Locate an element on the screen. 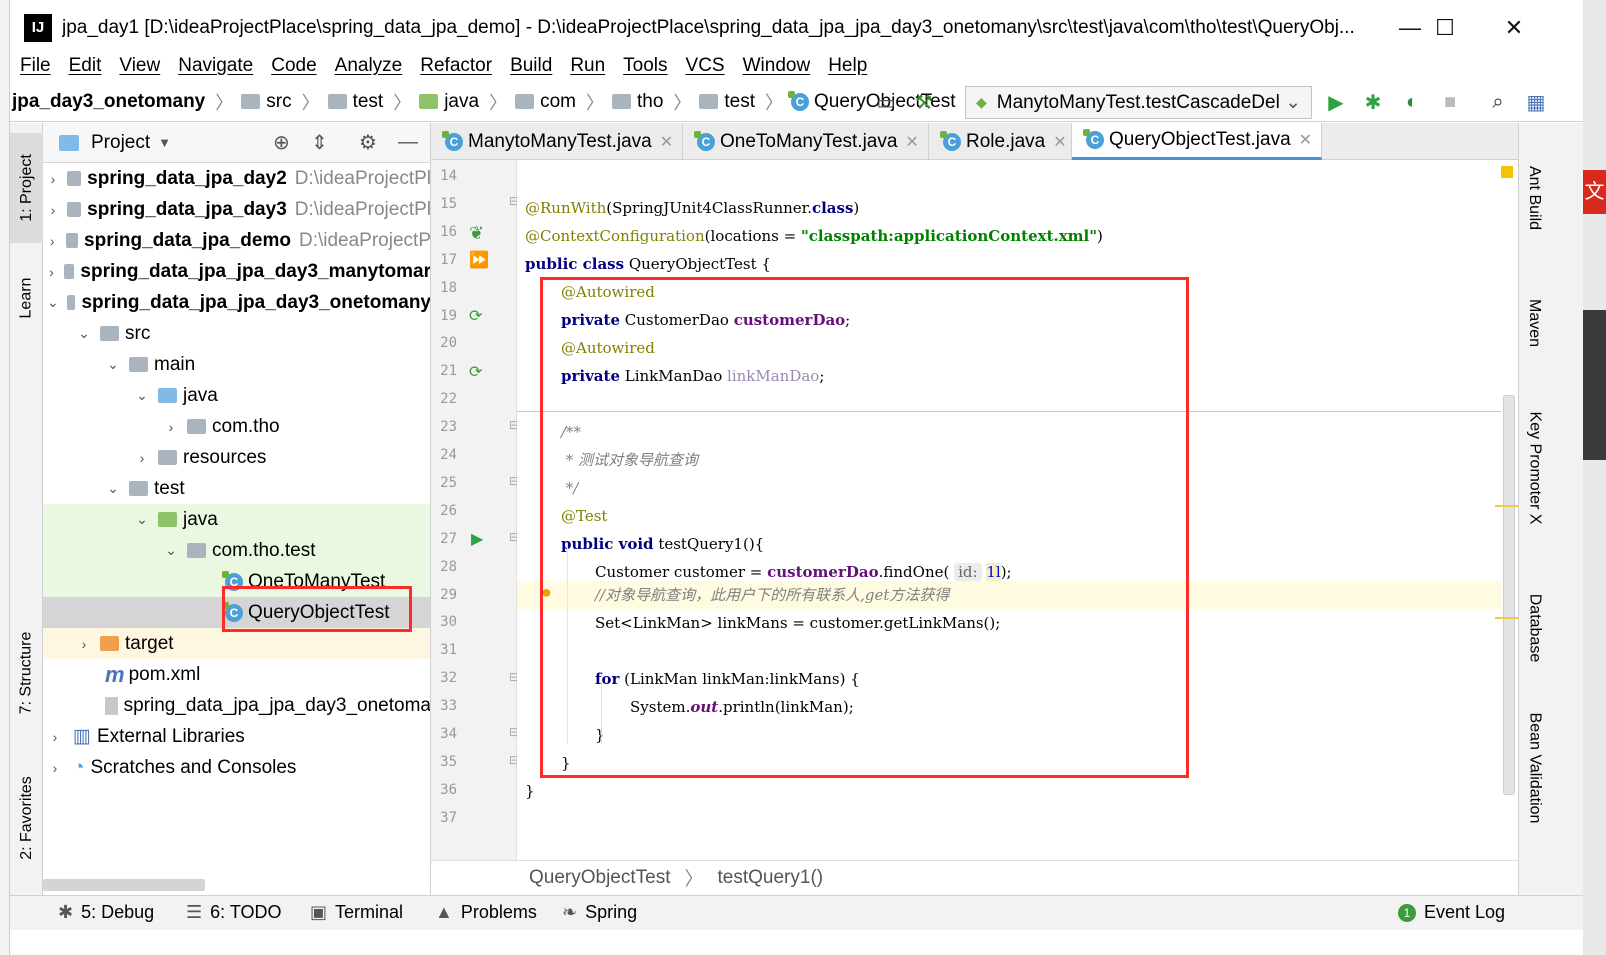  tool-tab-bean-validation: Bean Validation is located at coordinates (1534, 768).